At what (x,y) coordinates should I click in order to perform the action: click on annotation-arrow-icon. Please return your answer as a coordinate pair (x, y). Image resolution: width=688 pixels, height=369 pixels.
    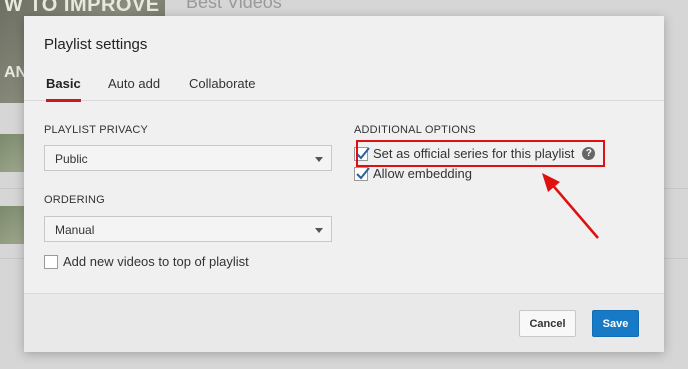
    Looking at the image, I should click on (570, 206).